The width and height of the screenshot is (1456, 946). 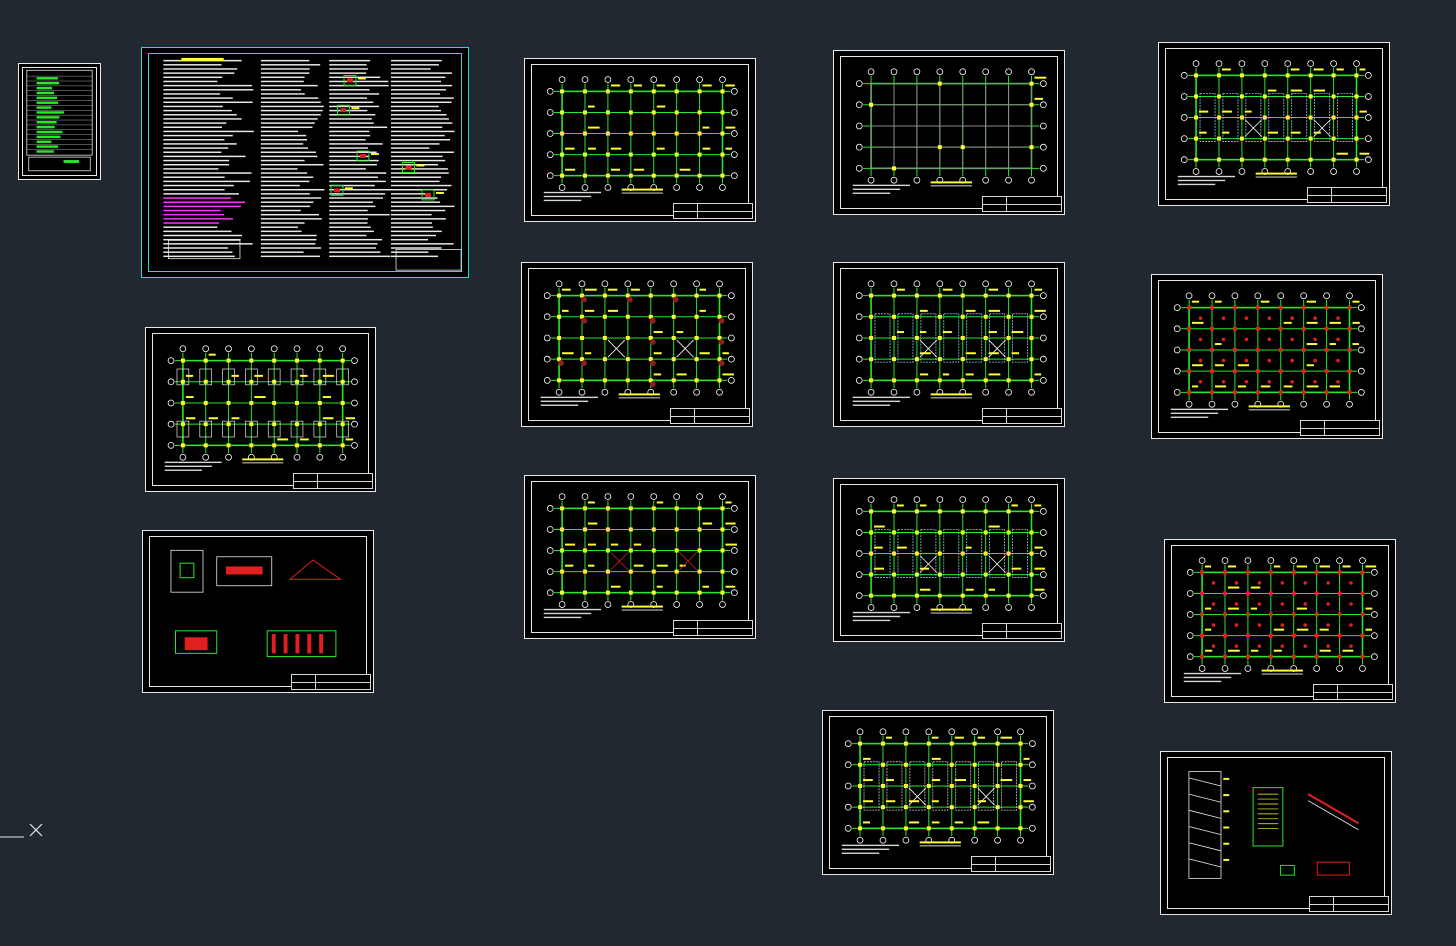 I want to click on index-table-drawing, so click(x=59, y=120).